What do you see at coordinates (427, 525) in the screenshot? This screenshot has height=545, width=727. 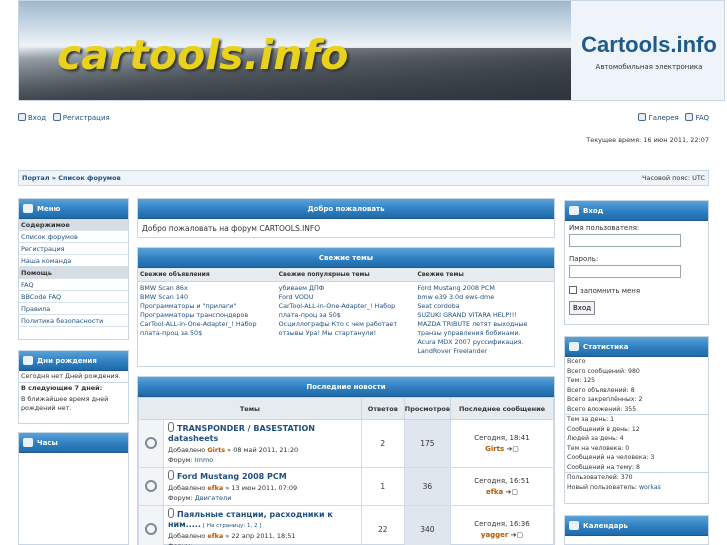 I see `views-cell: 340` at bounding box center [427, 525].